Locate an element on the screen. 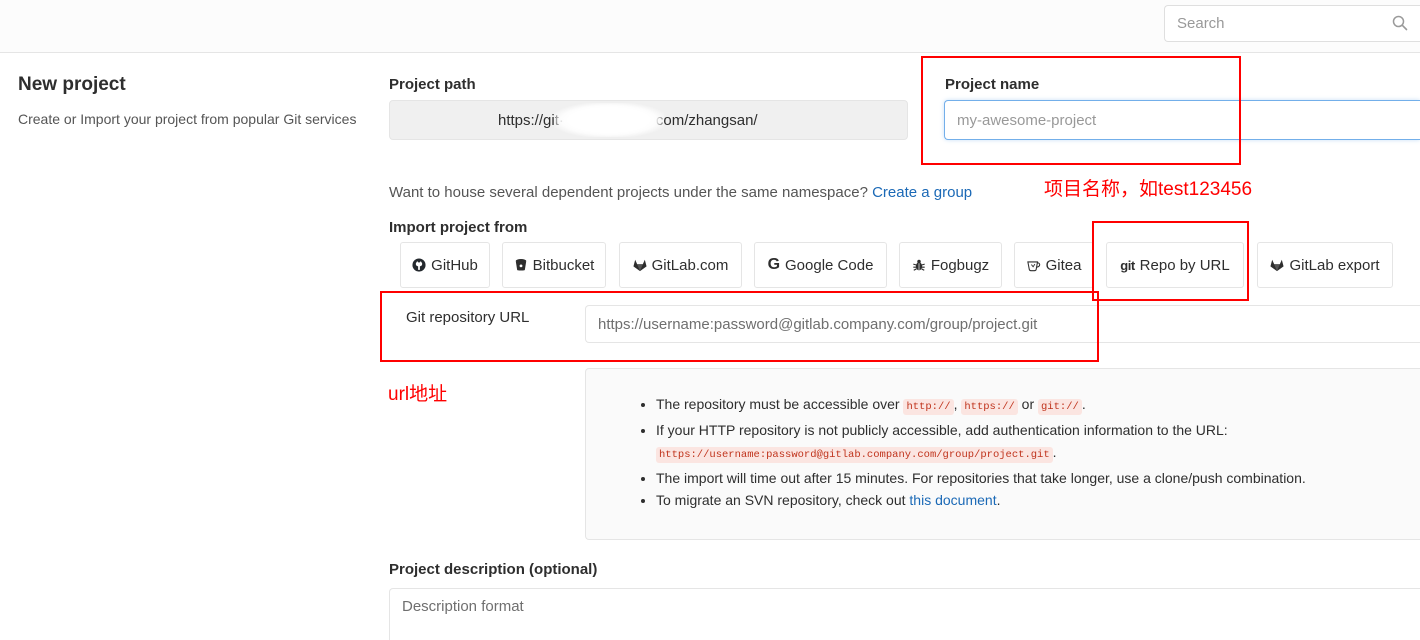 This screenshot has height=640, width=1420. import-gitea-button: Gitea is located at coordinates (1054, 265).